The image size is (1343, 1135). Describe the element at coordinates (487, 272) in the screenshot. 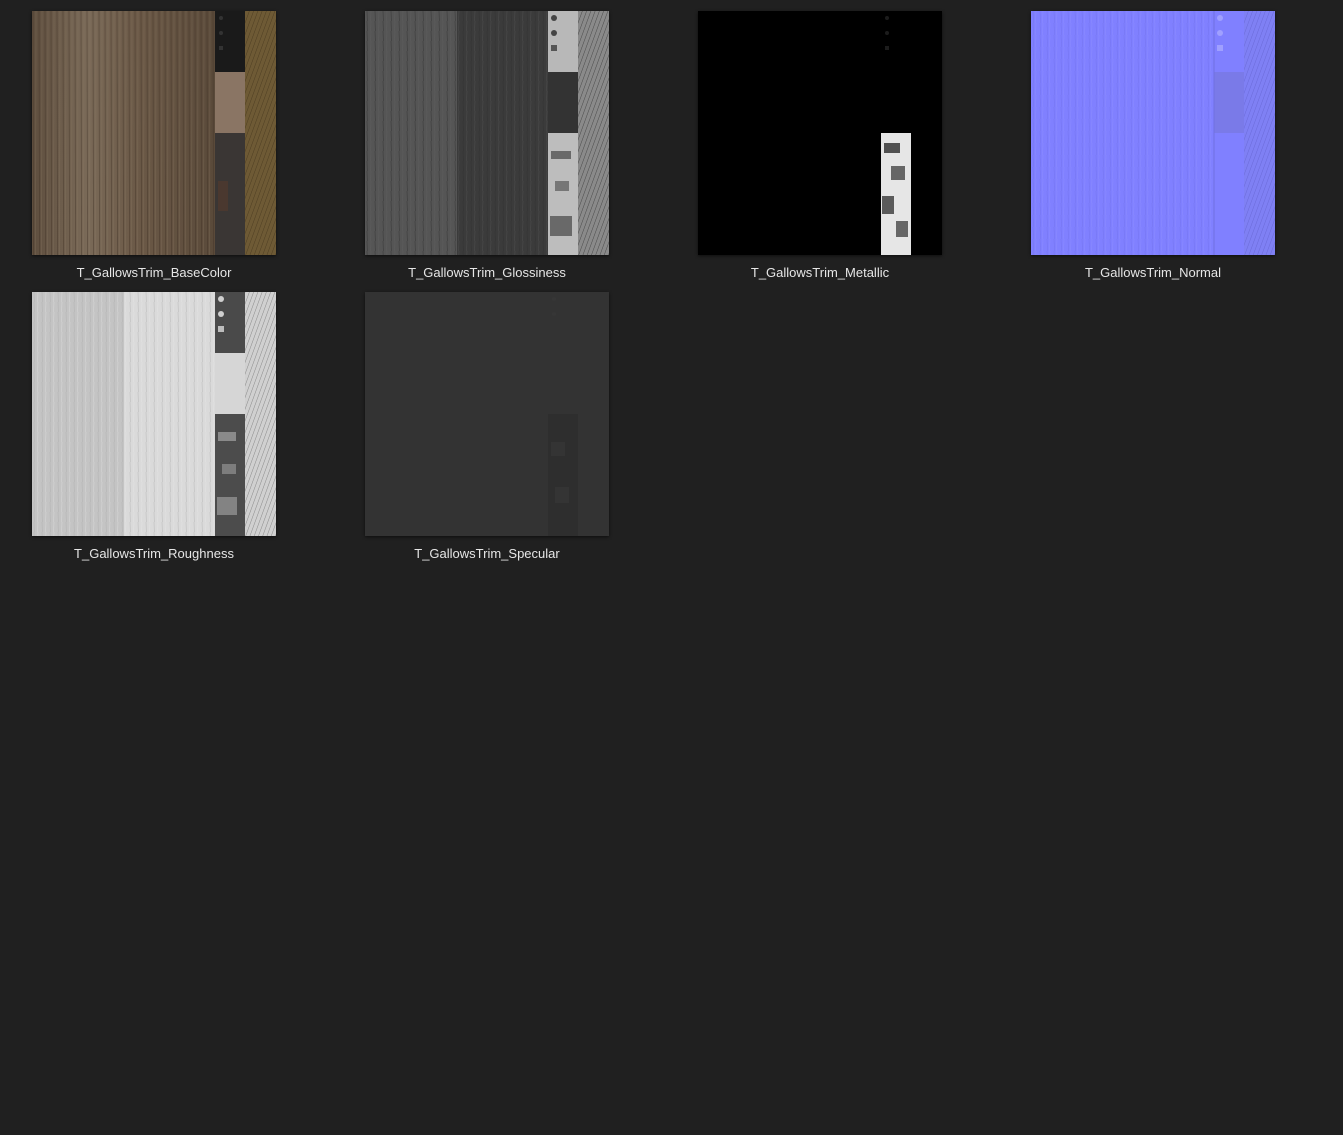

I see `file-name-label: T_GallowsTrim_Glossiness` at that location.